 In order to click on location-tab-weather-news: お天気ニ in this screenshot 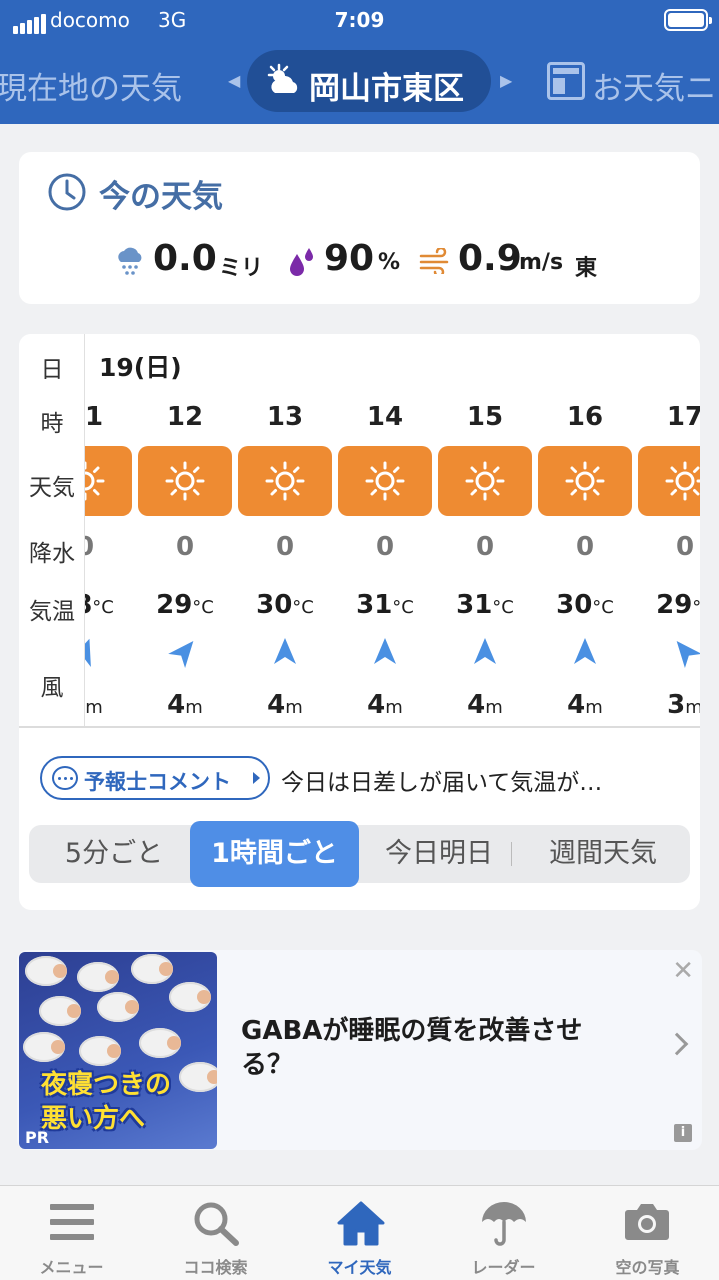, I will do `click(654, 85)`.